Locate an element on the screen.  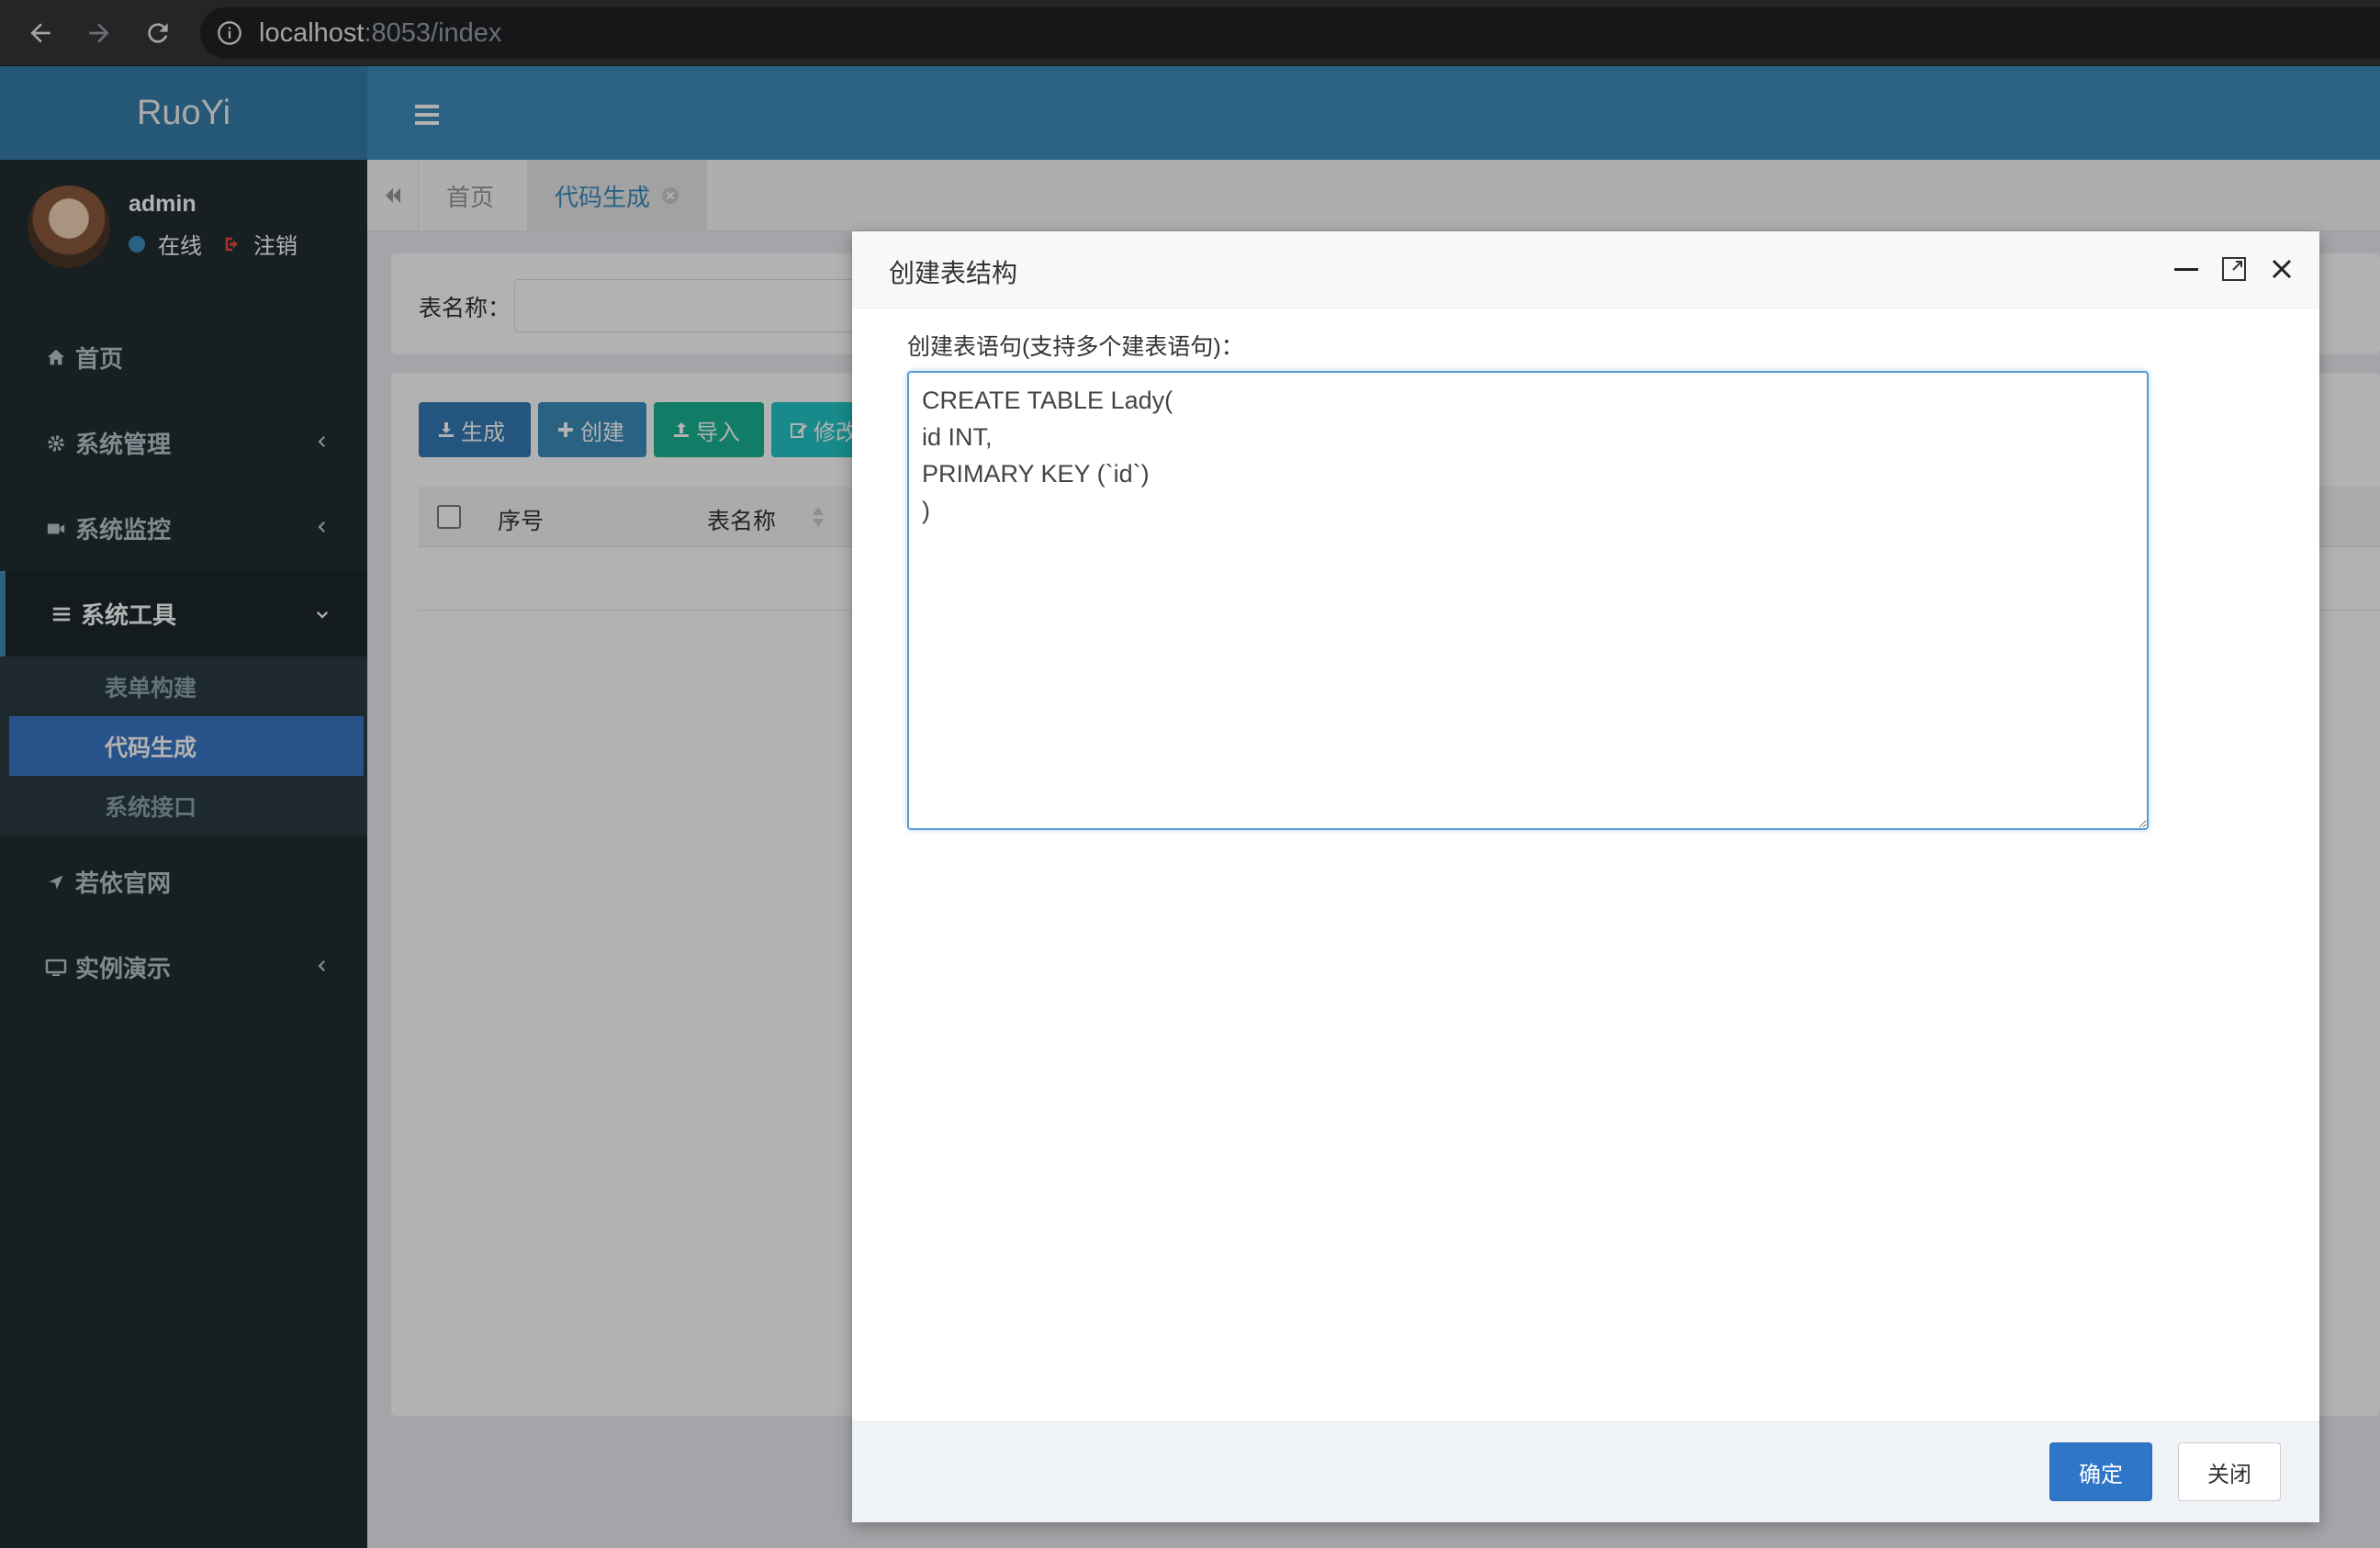
close-icon is located at coordinates (2282, 269).